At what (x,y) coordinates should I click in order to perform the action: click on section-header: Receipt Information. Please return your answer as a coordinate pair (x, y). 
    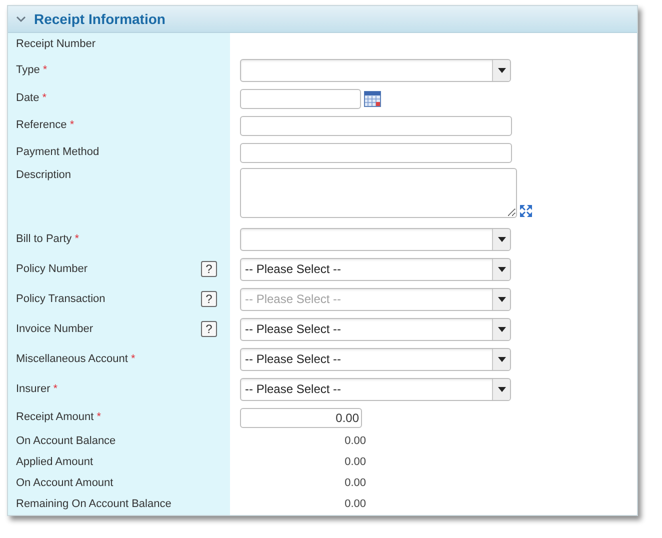
    Looking at the image, I should click on (322, 19).